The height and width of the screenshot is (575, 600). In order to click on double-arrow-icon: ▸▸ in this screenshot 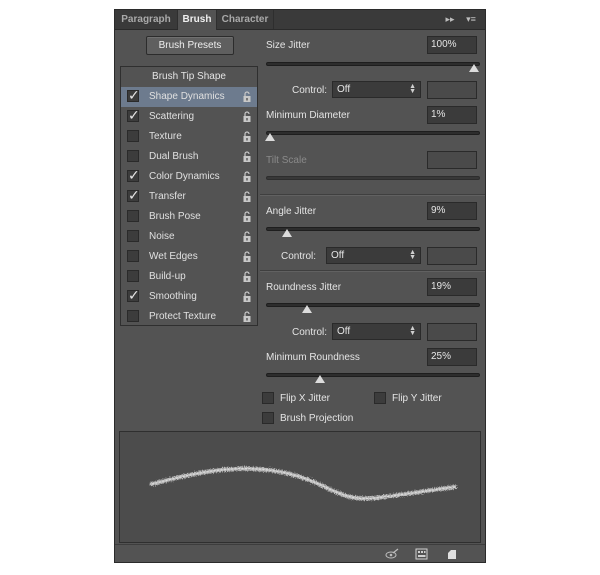, I will do `click(450, 19)`.